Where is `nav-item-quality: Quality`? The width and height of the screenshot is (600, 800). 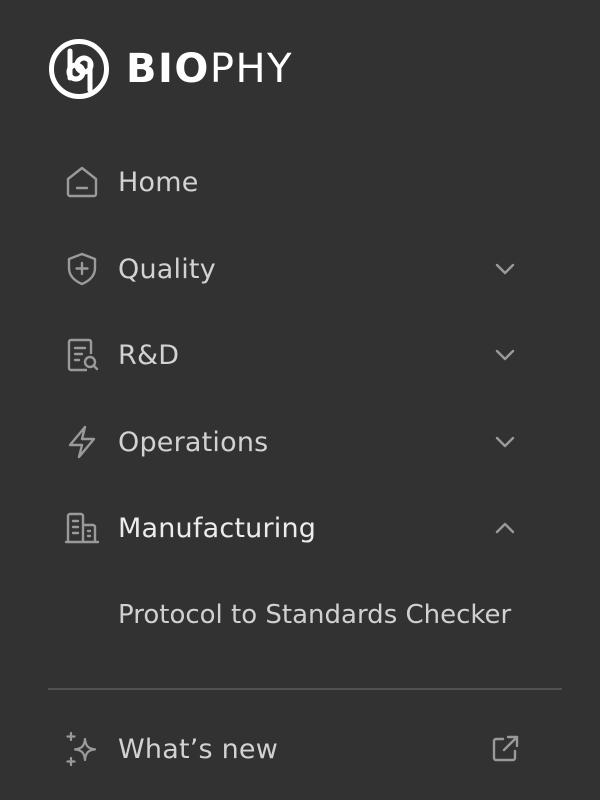 nav-item-quality: Quality is located at coordinates (304, 269).